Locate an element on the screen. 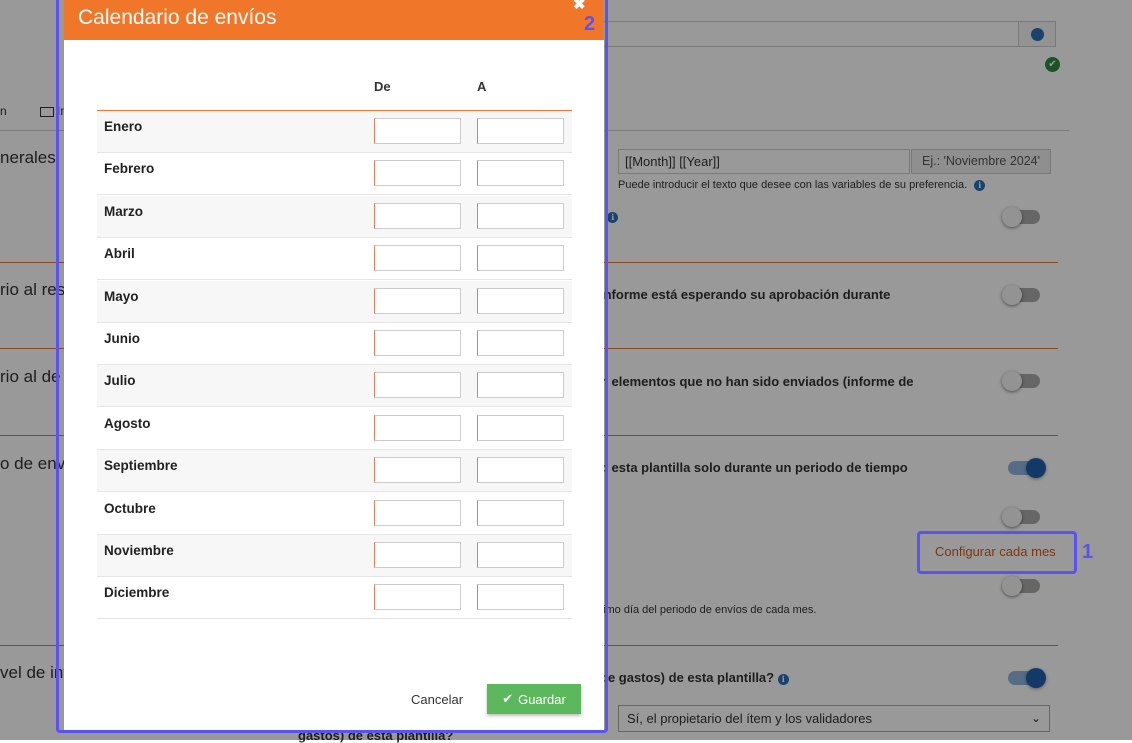  annotation-box-config is located at coordinates (997, 552).